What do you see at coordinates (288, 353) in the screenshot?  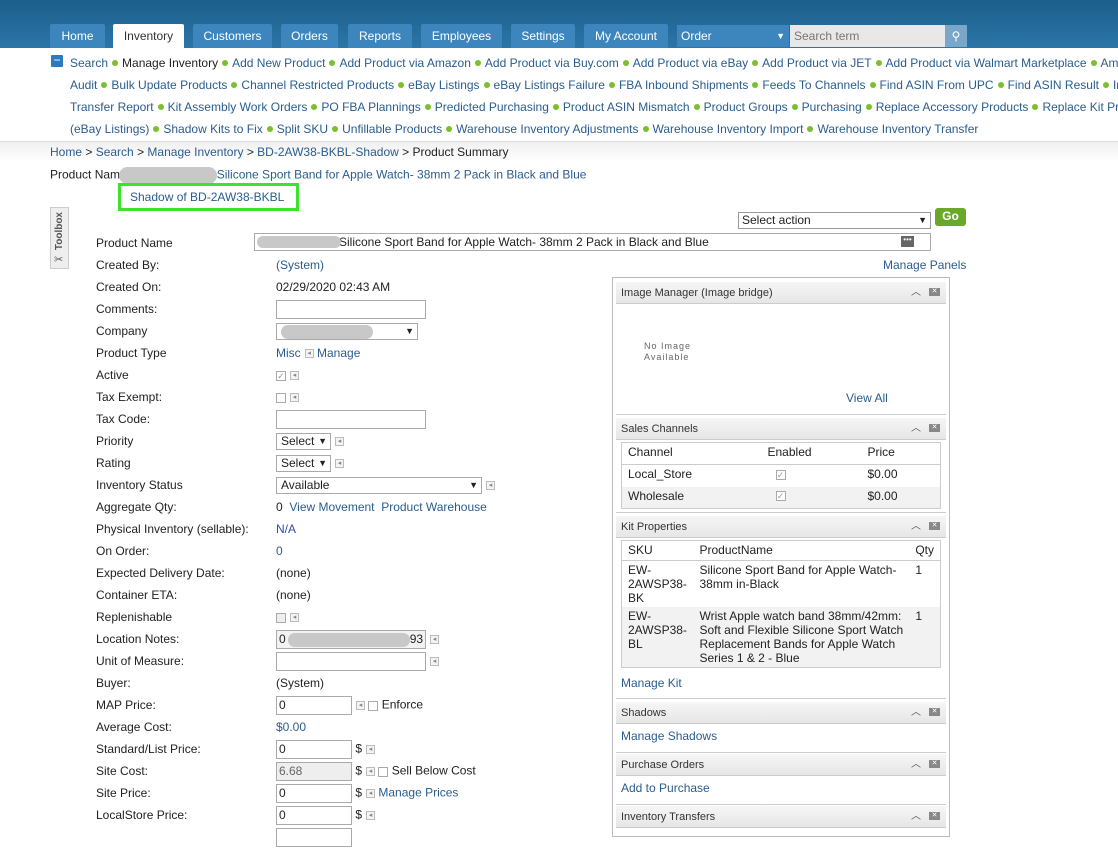 I see `product-type-value: Misc` at bounding box center [288, 353].